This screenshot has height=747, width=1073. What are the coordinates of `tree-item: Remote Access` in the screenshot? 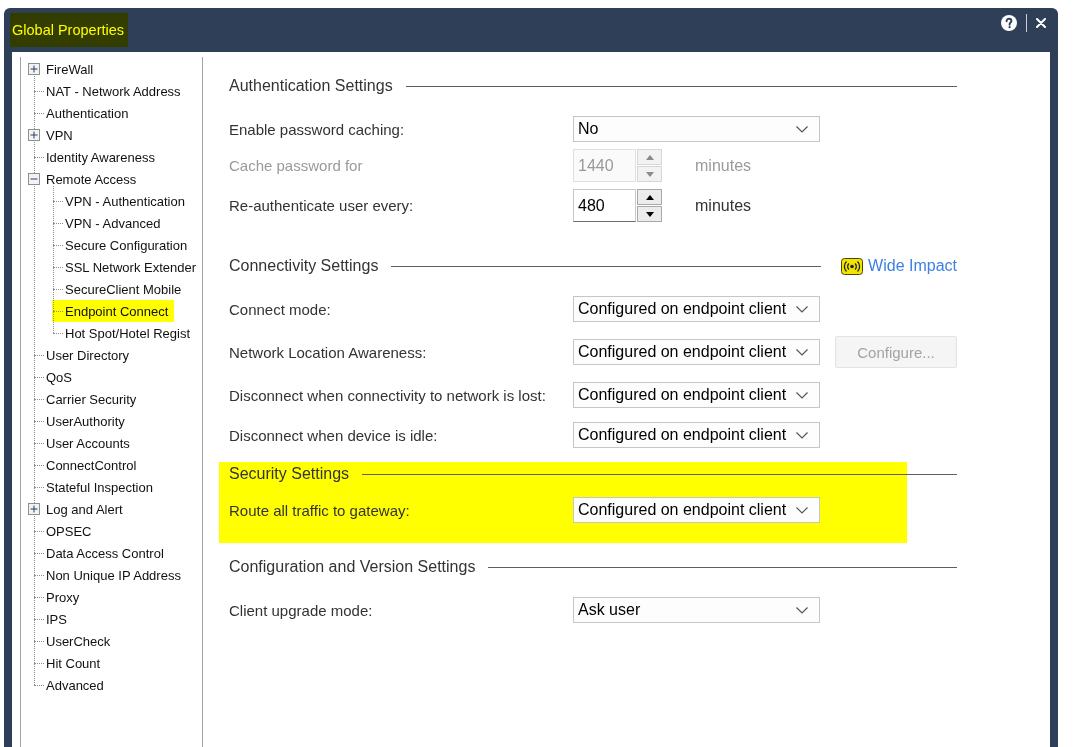 It's located at (94, 179).